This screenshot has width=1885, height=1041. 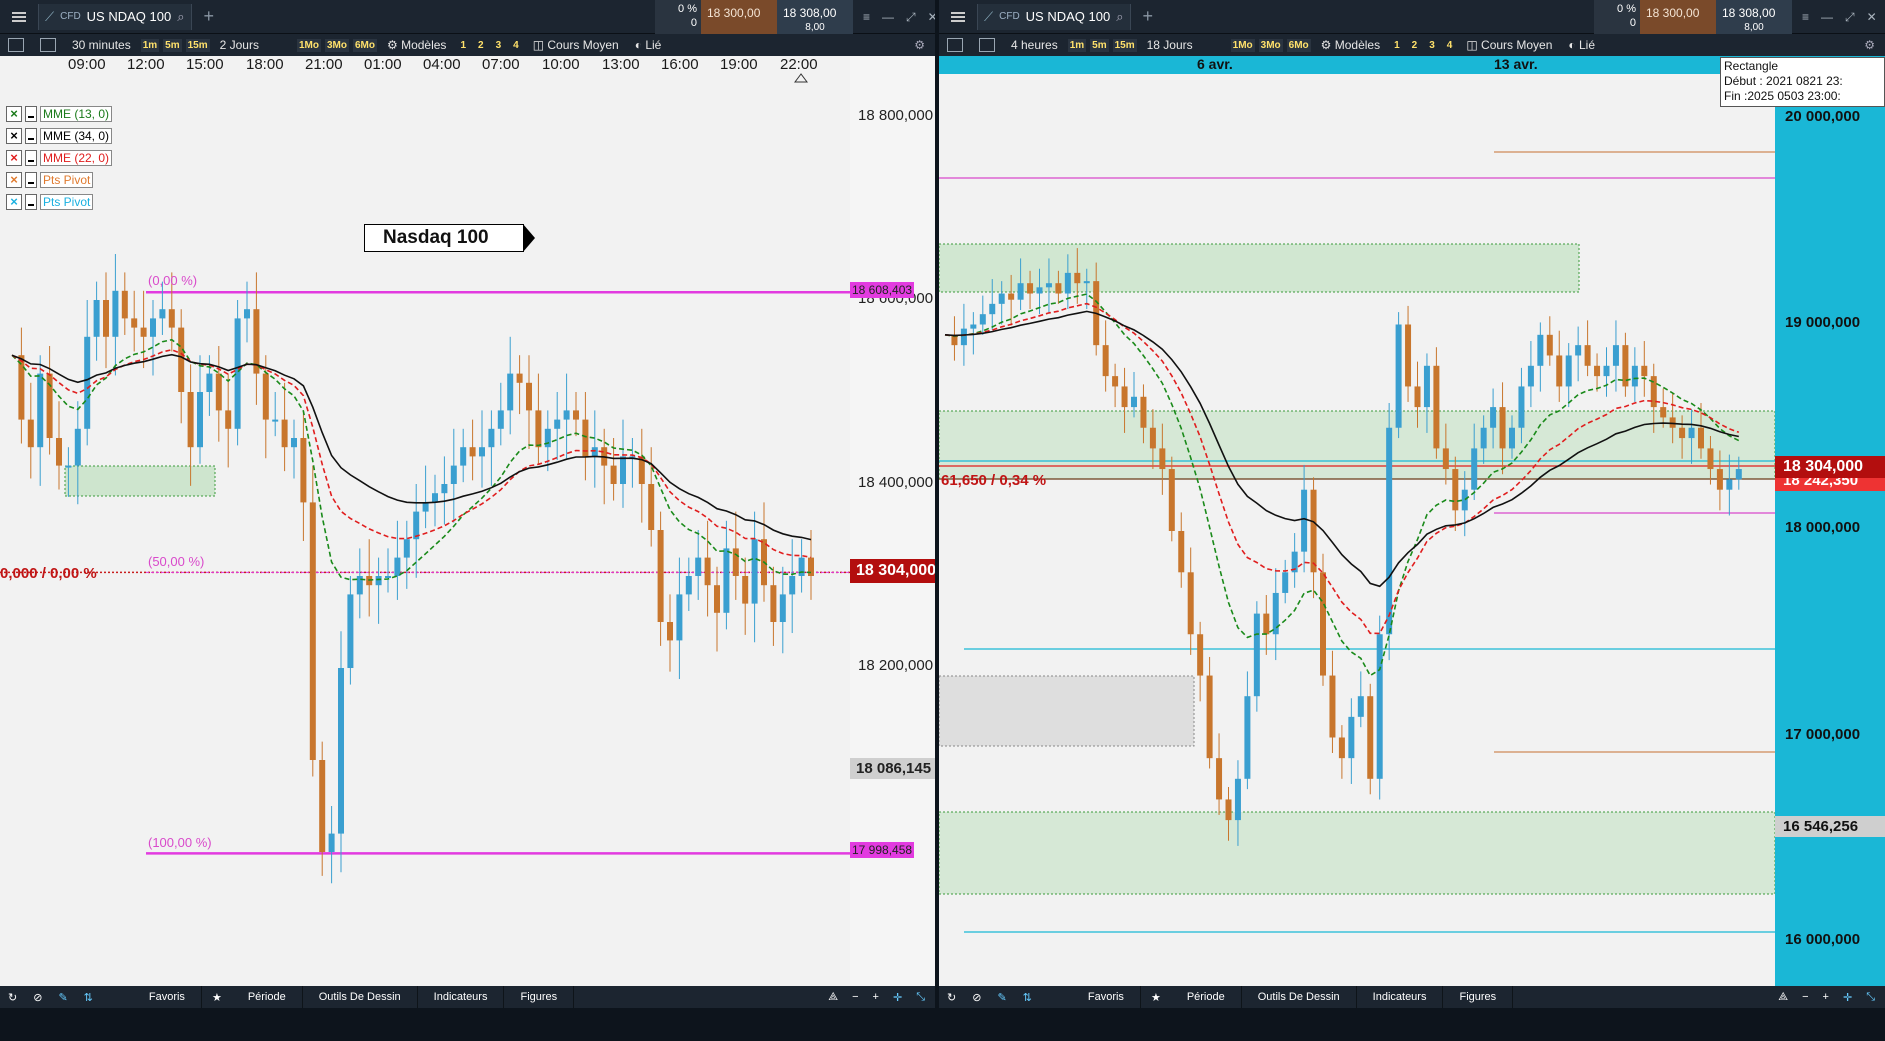 I want to click on indicator-row: × MME (34, 0), so click(x=59, y=136).